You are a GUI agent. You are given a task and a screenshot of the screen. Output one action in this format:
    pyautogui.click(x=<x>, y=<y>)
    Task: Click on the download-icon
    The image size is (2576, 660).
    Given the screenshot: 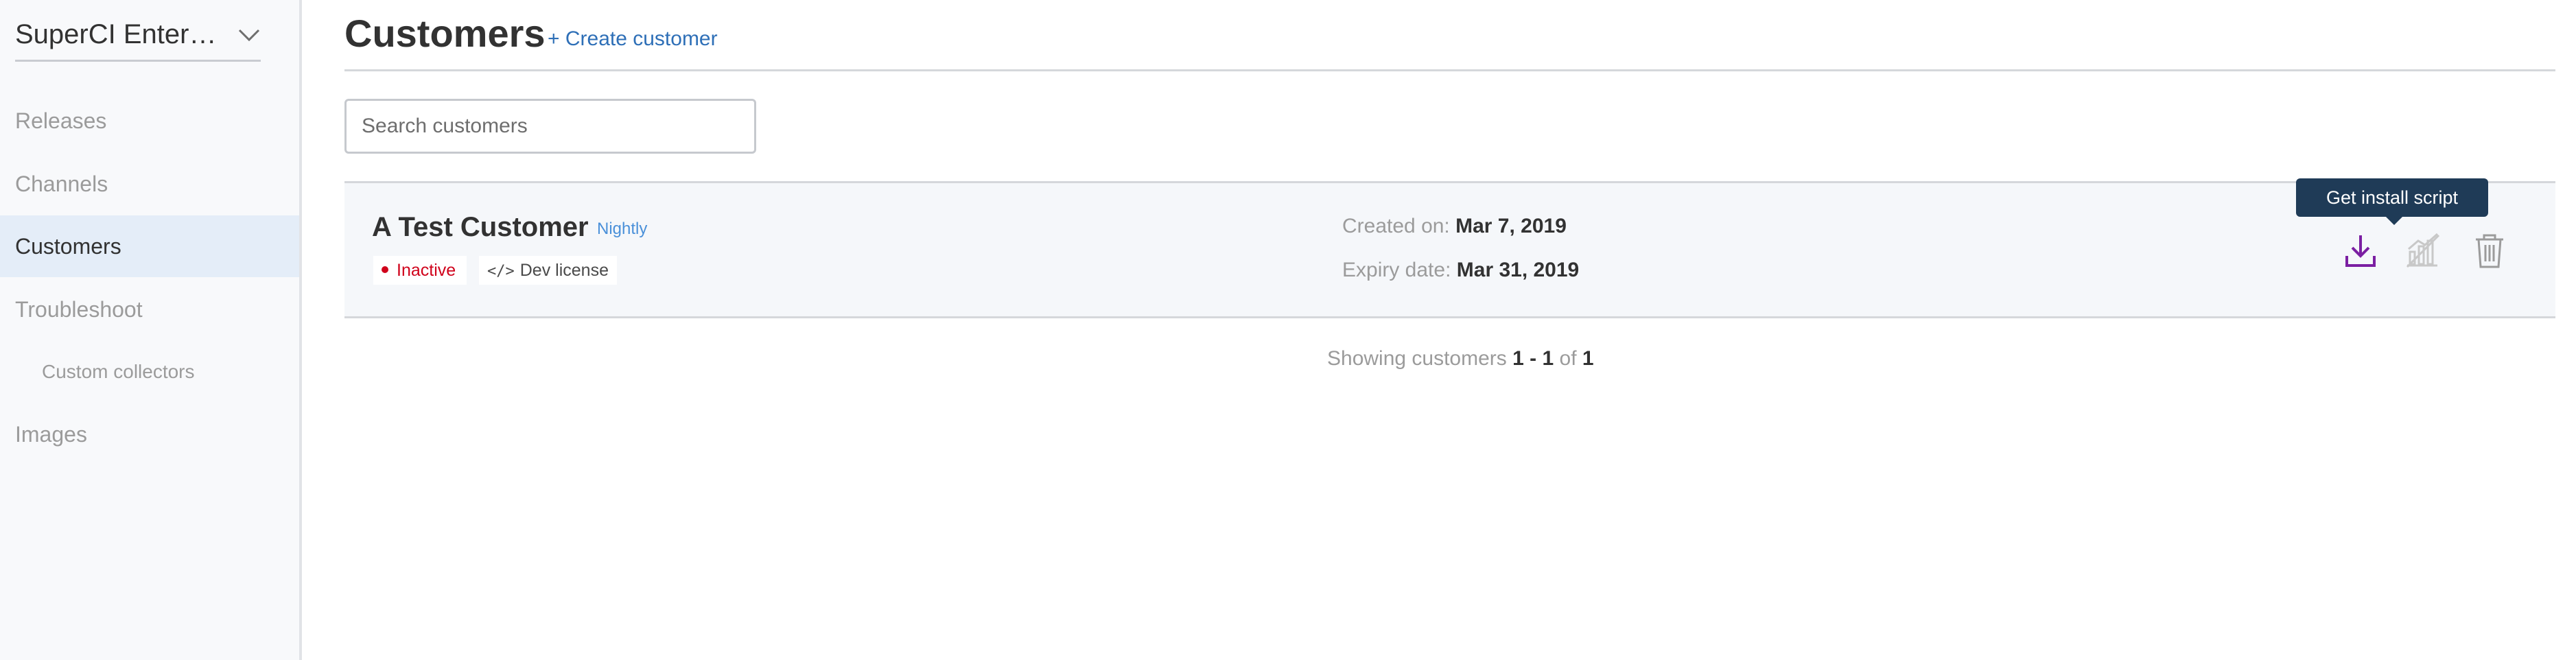 What is the action you would take?
    pyautogui.click(x=2360, y=251)
    